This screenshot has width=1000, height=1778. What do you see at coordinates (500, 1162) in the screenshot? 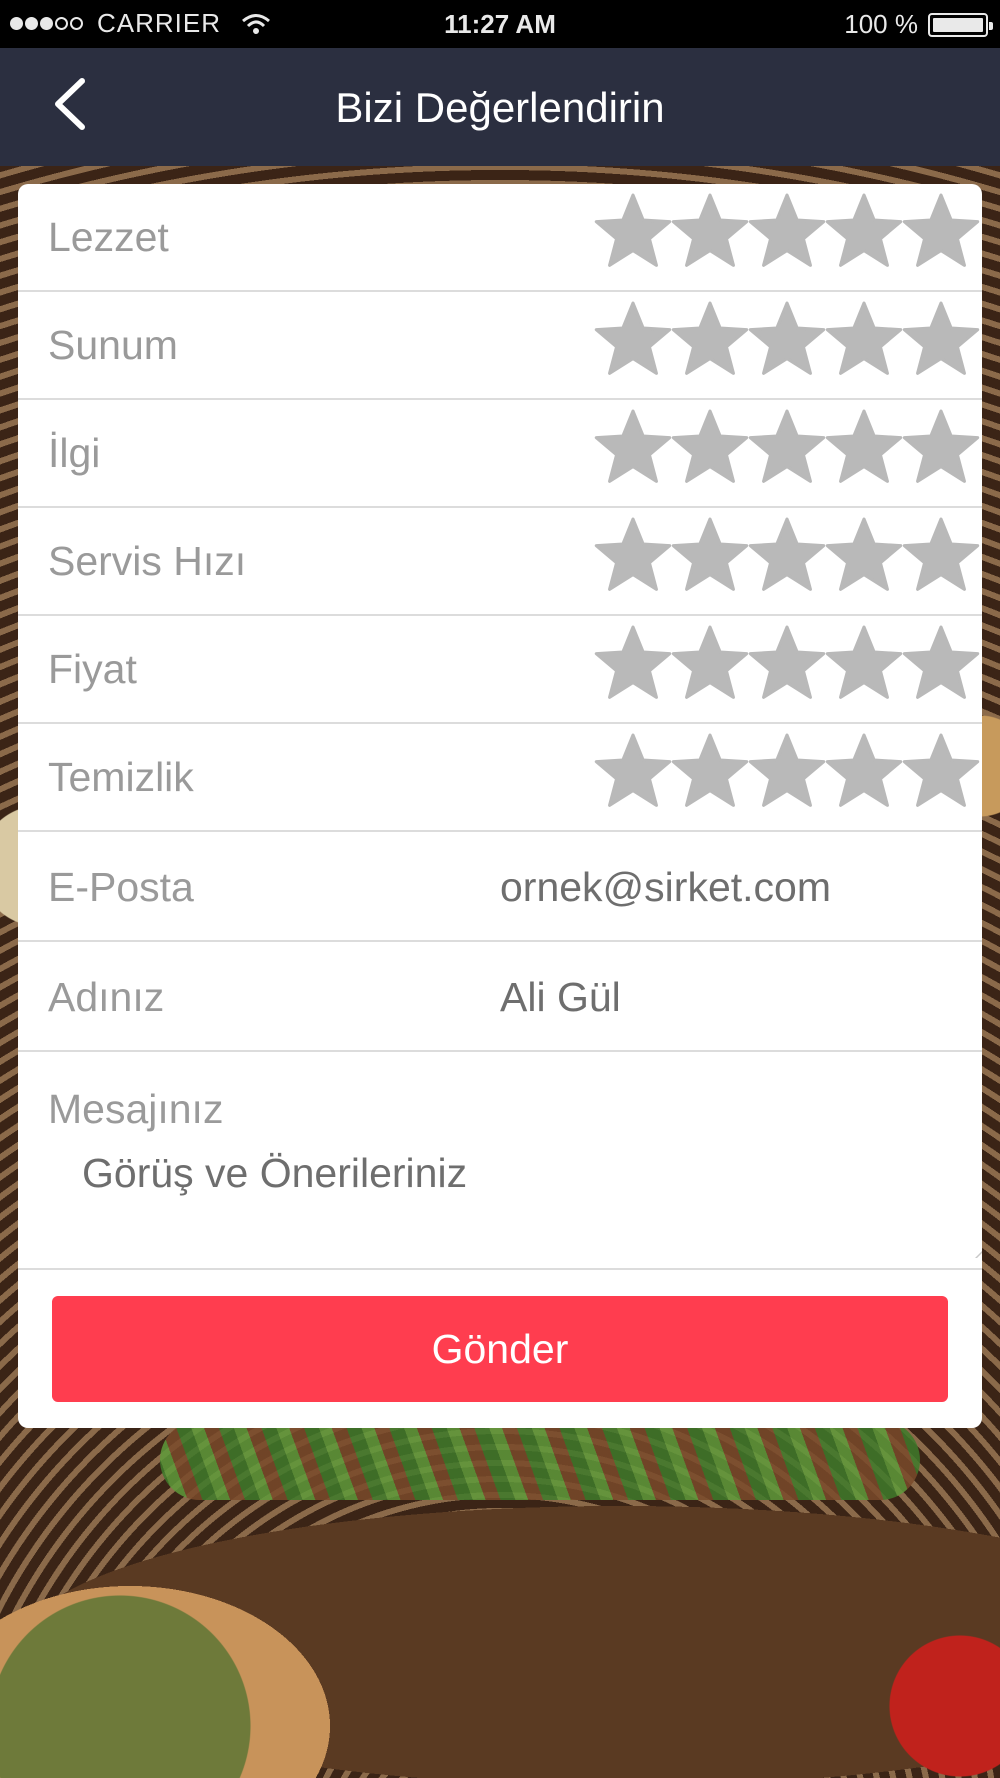
I see `message-row: Mesajınız Görüş ve Önerileriniz` at bounding box center [500, 1162].